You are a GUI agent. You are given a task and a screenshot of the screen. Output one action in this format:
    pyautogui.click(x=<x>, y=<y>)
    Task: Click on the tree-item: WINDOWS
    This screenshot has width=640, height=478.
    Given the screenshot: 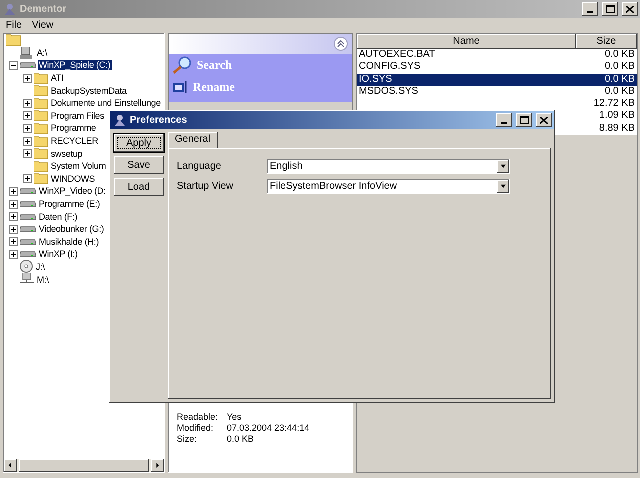 What is the action you would take?
    pyautogui.click(x=73, y=179)
    